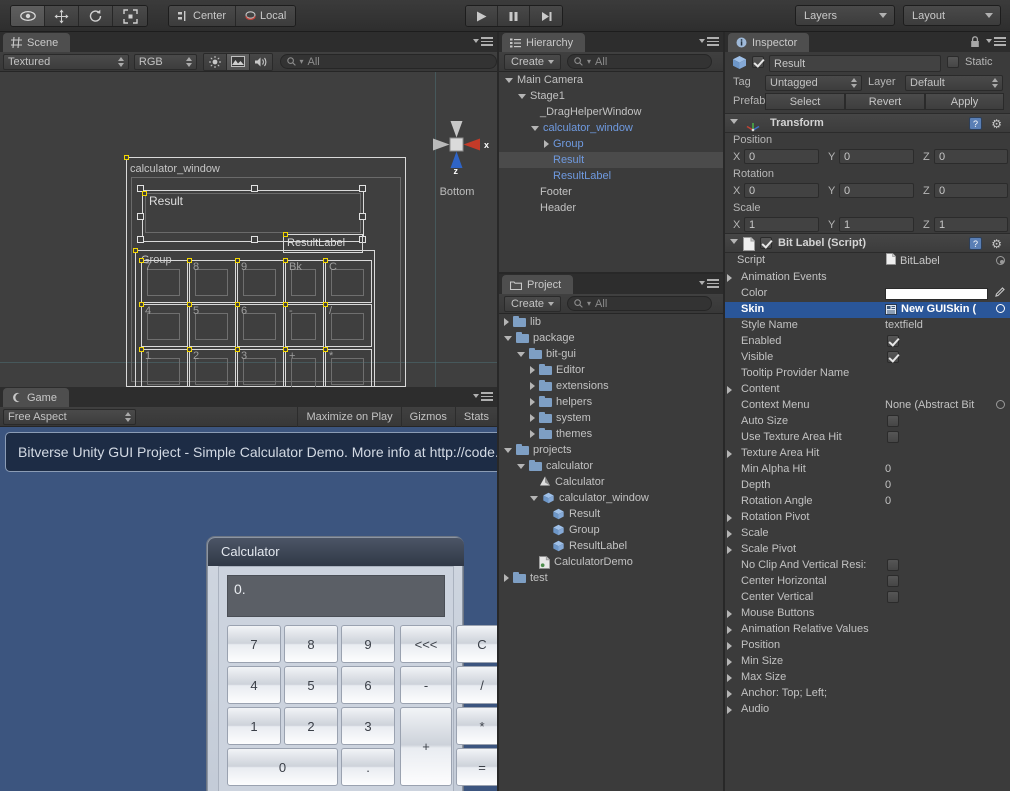  I want to click on project-item-group: Group, so click(611, 530).